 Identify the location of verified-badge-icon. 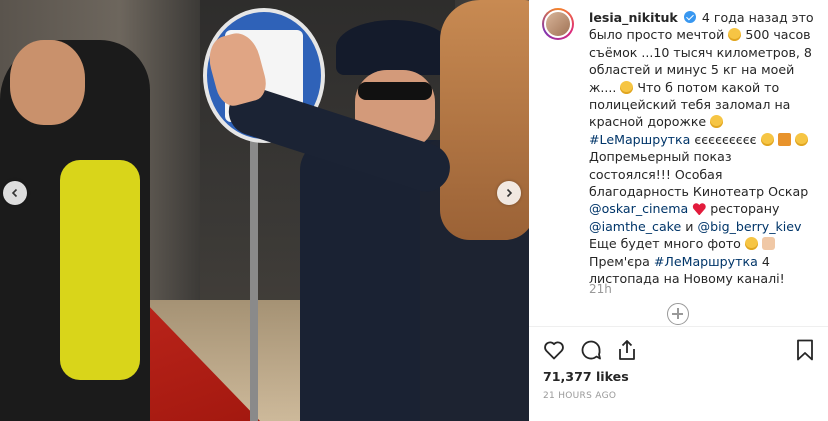
(689, 17).